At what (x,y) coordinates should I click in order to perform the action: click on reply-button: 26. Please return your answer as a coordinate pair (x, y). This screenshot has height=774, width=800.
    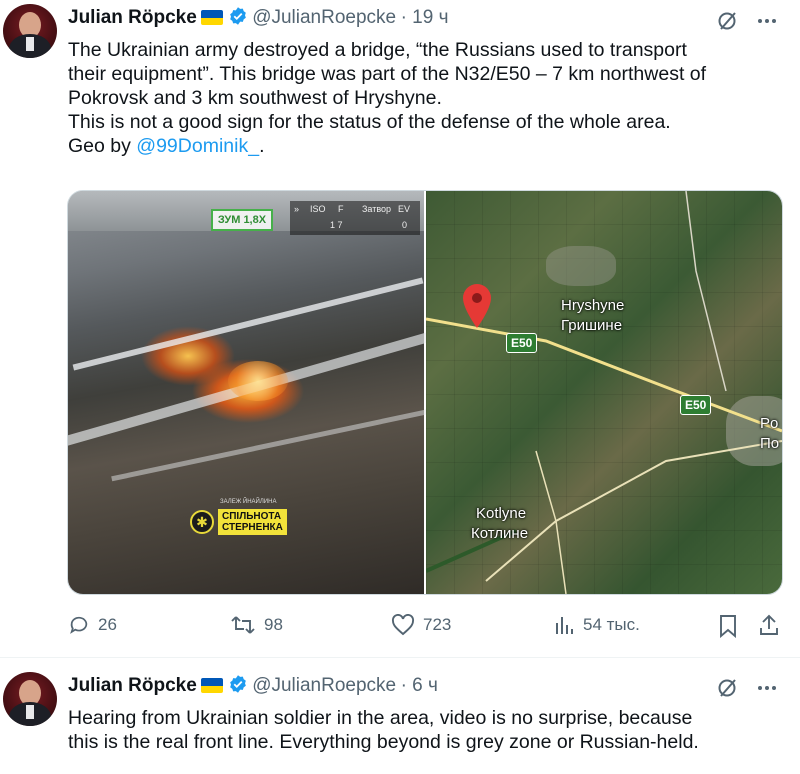
    Looking at the image, I should click on (92, 625).